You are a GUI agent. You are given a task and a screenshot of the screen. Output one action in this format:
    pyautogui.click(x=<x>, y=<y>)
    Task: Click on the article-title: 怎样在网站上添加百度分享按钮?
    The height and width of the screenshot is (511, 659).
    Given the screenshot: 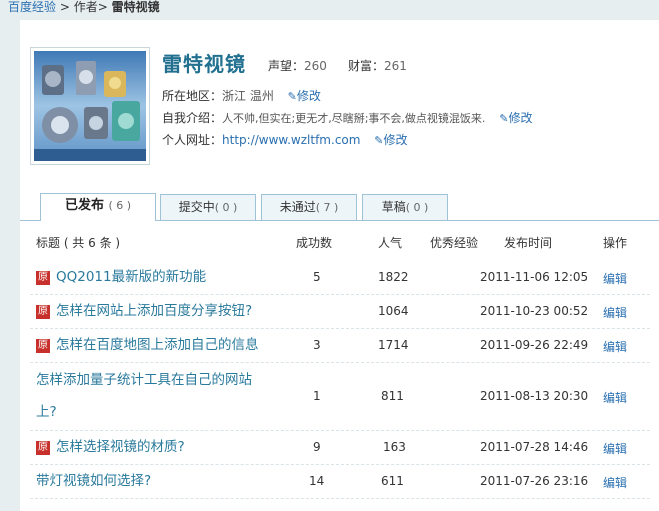 What is the action you would take?
    pyautogui.click(x=154, y=311)
    